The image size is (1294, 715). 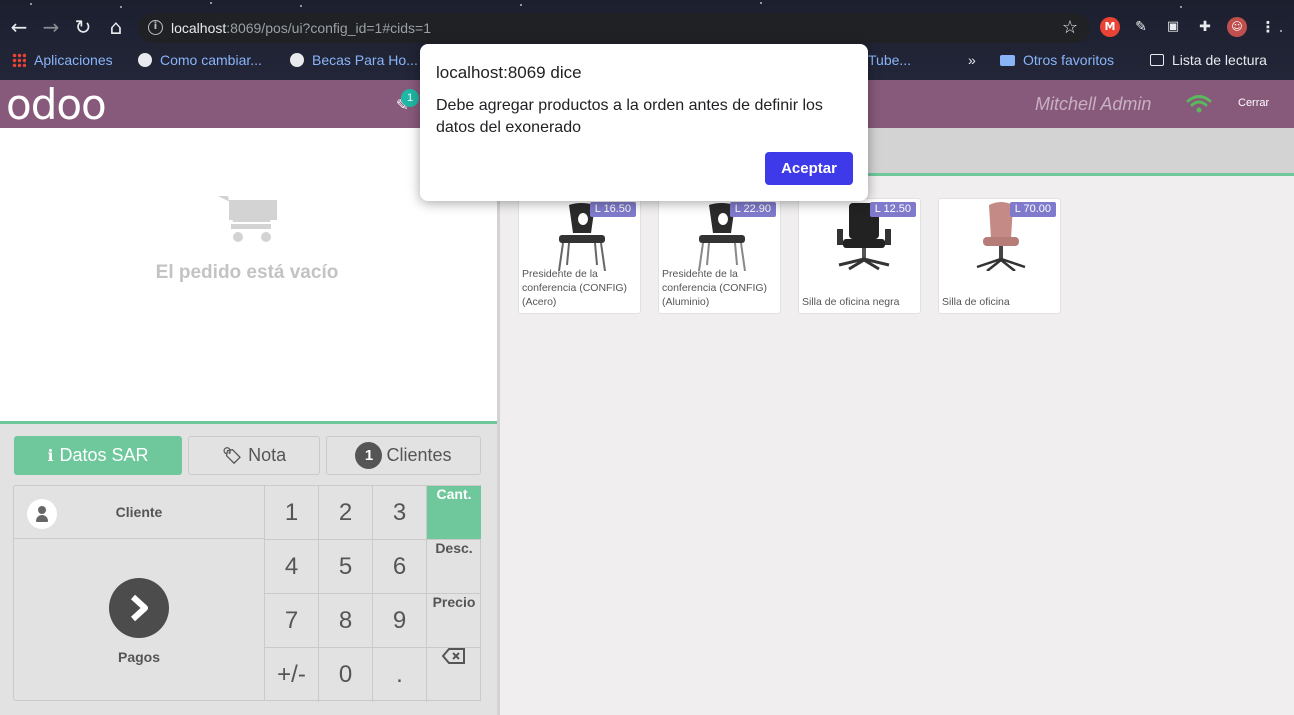 What do you see at coordinates (19, 27) in the screenshot?
I see `back-icon: ←` at bounding box center [19, 27].